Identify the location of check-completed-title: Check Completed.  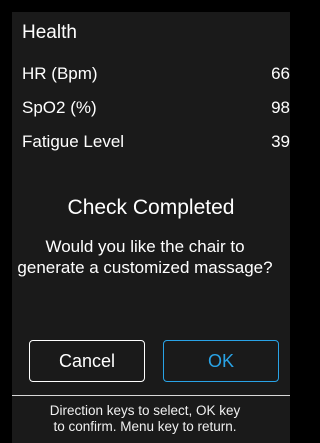
(151, 207).